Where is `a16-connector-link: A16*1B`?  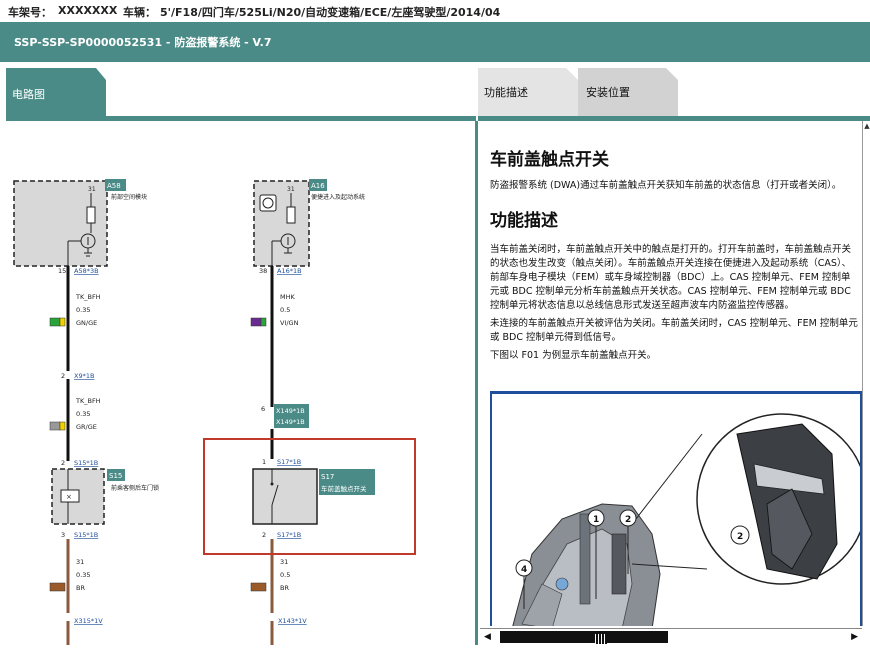
a16-connector-link: A16*1B is located at coordinates (289, 271).